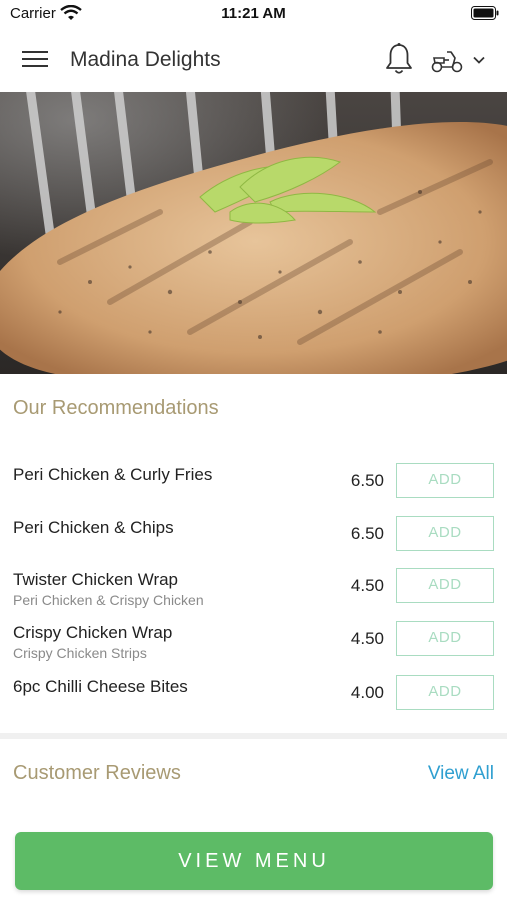 Image resolution: width=507 pixels, height=900 pixels. I want to click on status-bar: Carrier 11:21 AM, so click(253, 14).